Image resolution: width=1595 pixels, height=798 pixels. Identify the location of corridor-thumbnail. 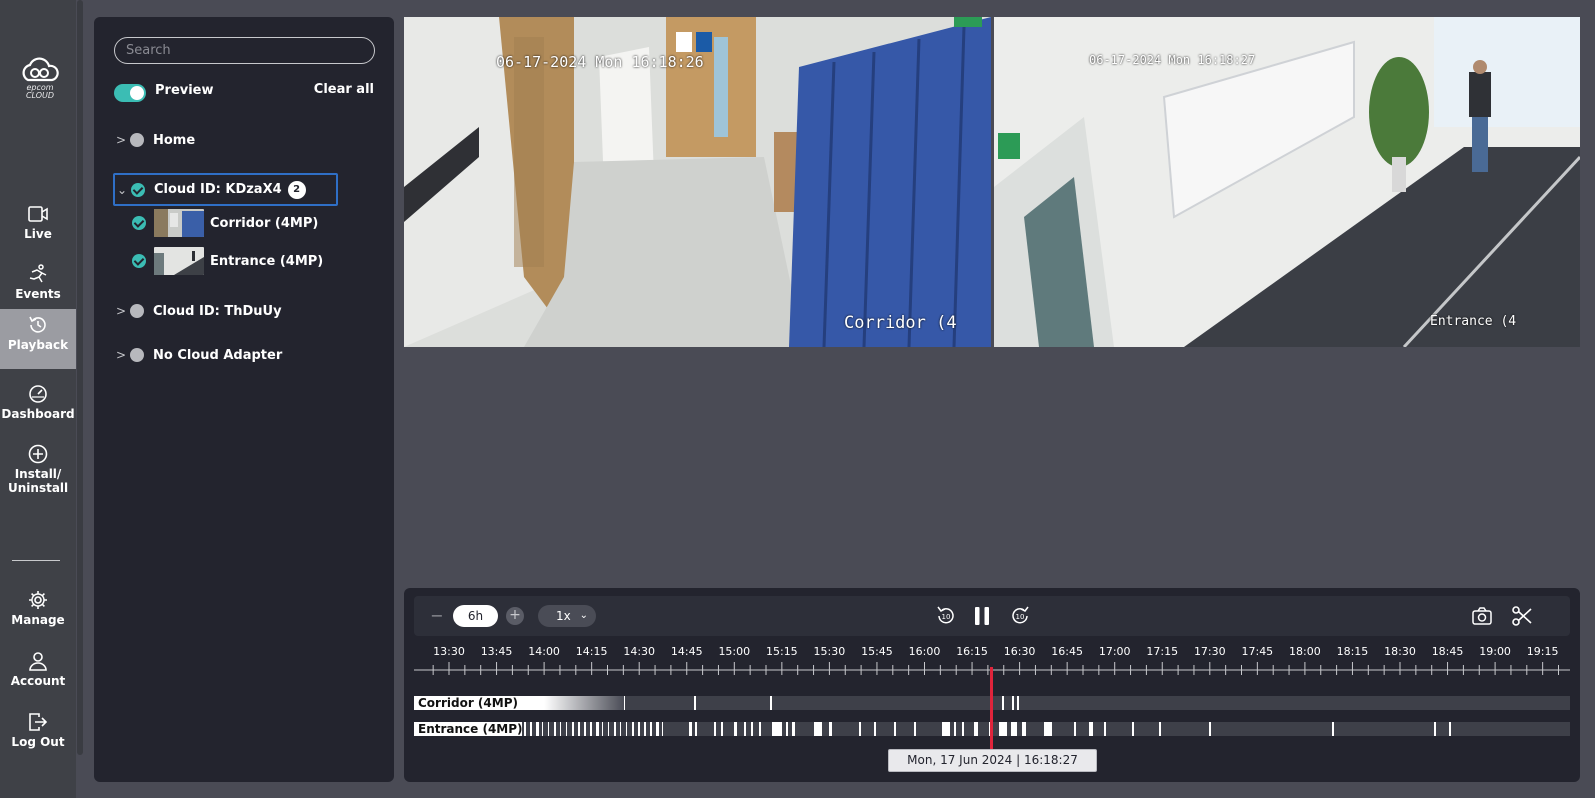
(179, 223).